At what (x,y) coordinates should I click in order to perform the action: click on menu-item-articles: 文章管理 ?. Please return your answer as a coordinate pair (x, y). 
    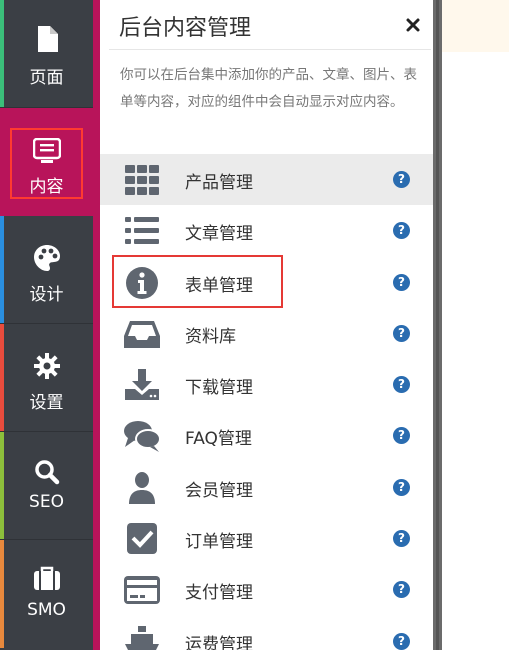
    Looking at the image, I should click on (266, 230).